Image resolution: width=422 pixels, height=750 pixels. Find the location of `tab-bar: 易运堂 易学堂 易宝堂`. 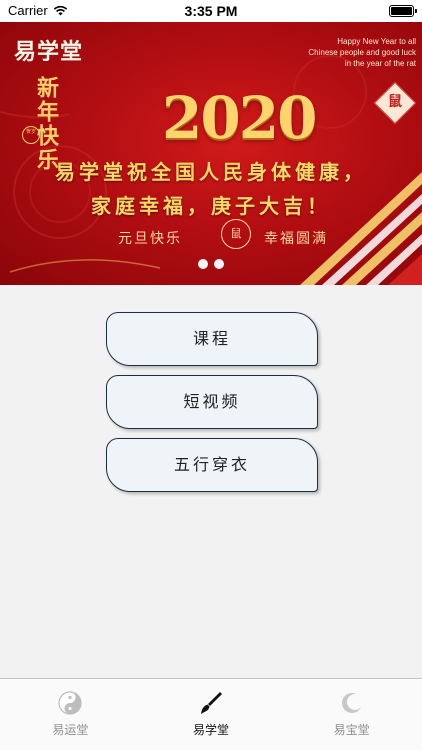

tab-bar: 易运堂 易学堂 易宝堂 is located at coordinates (211, 714).